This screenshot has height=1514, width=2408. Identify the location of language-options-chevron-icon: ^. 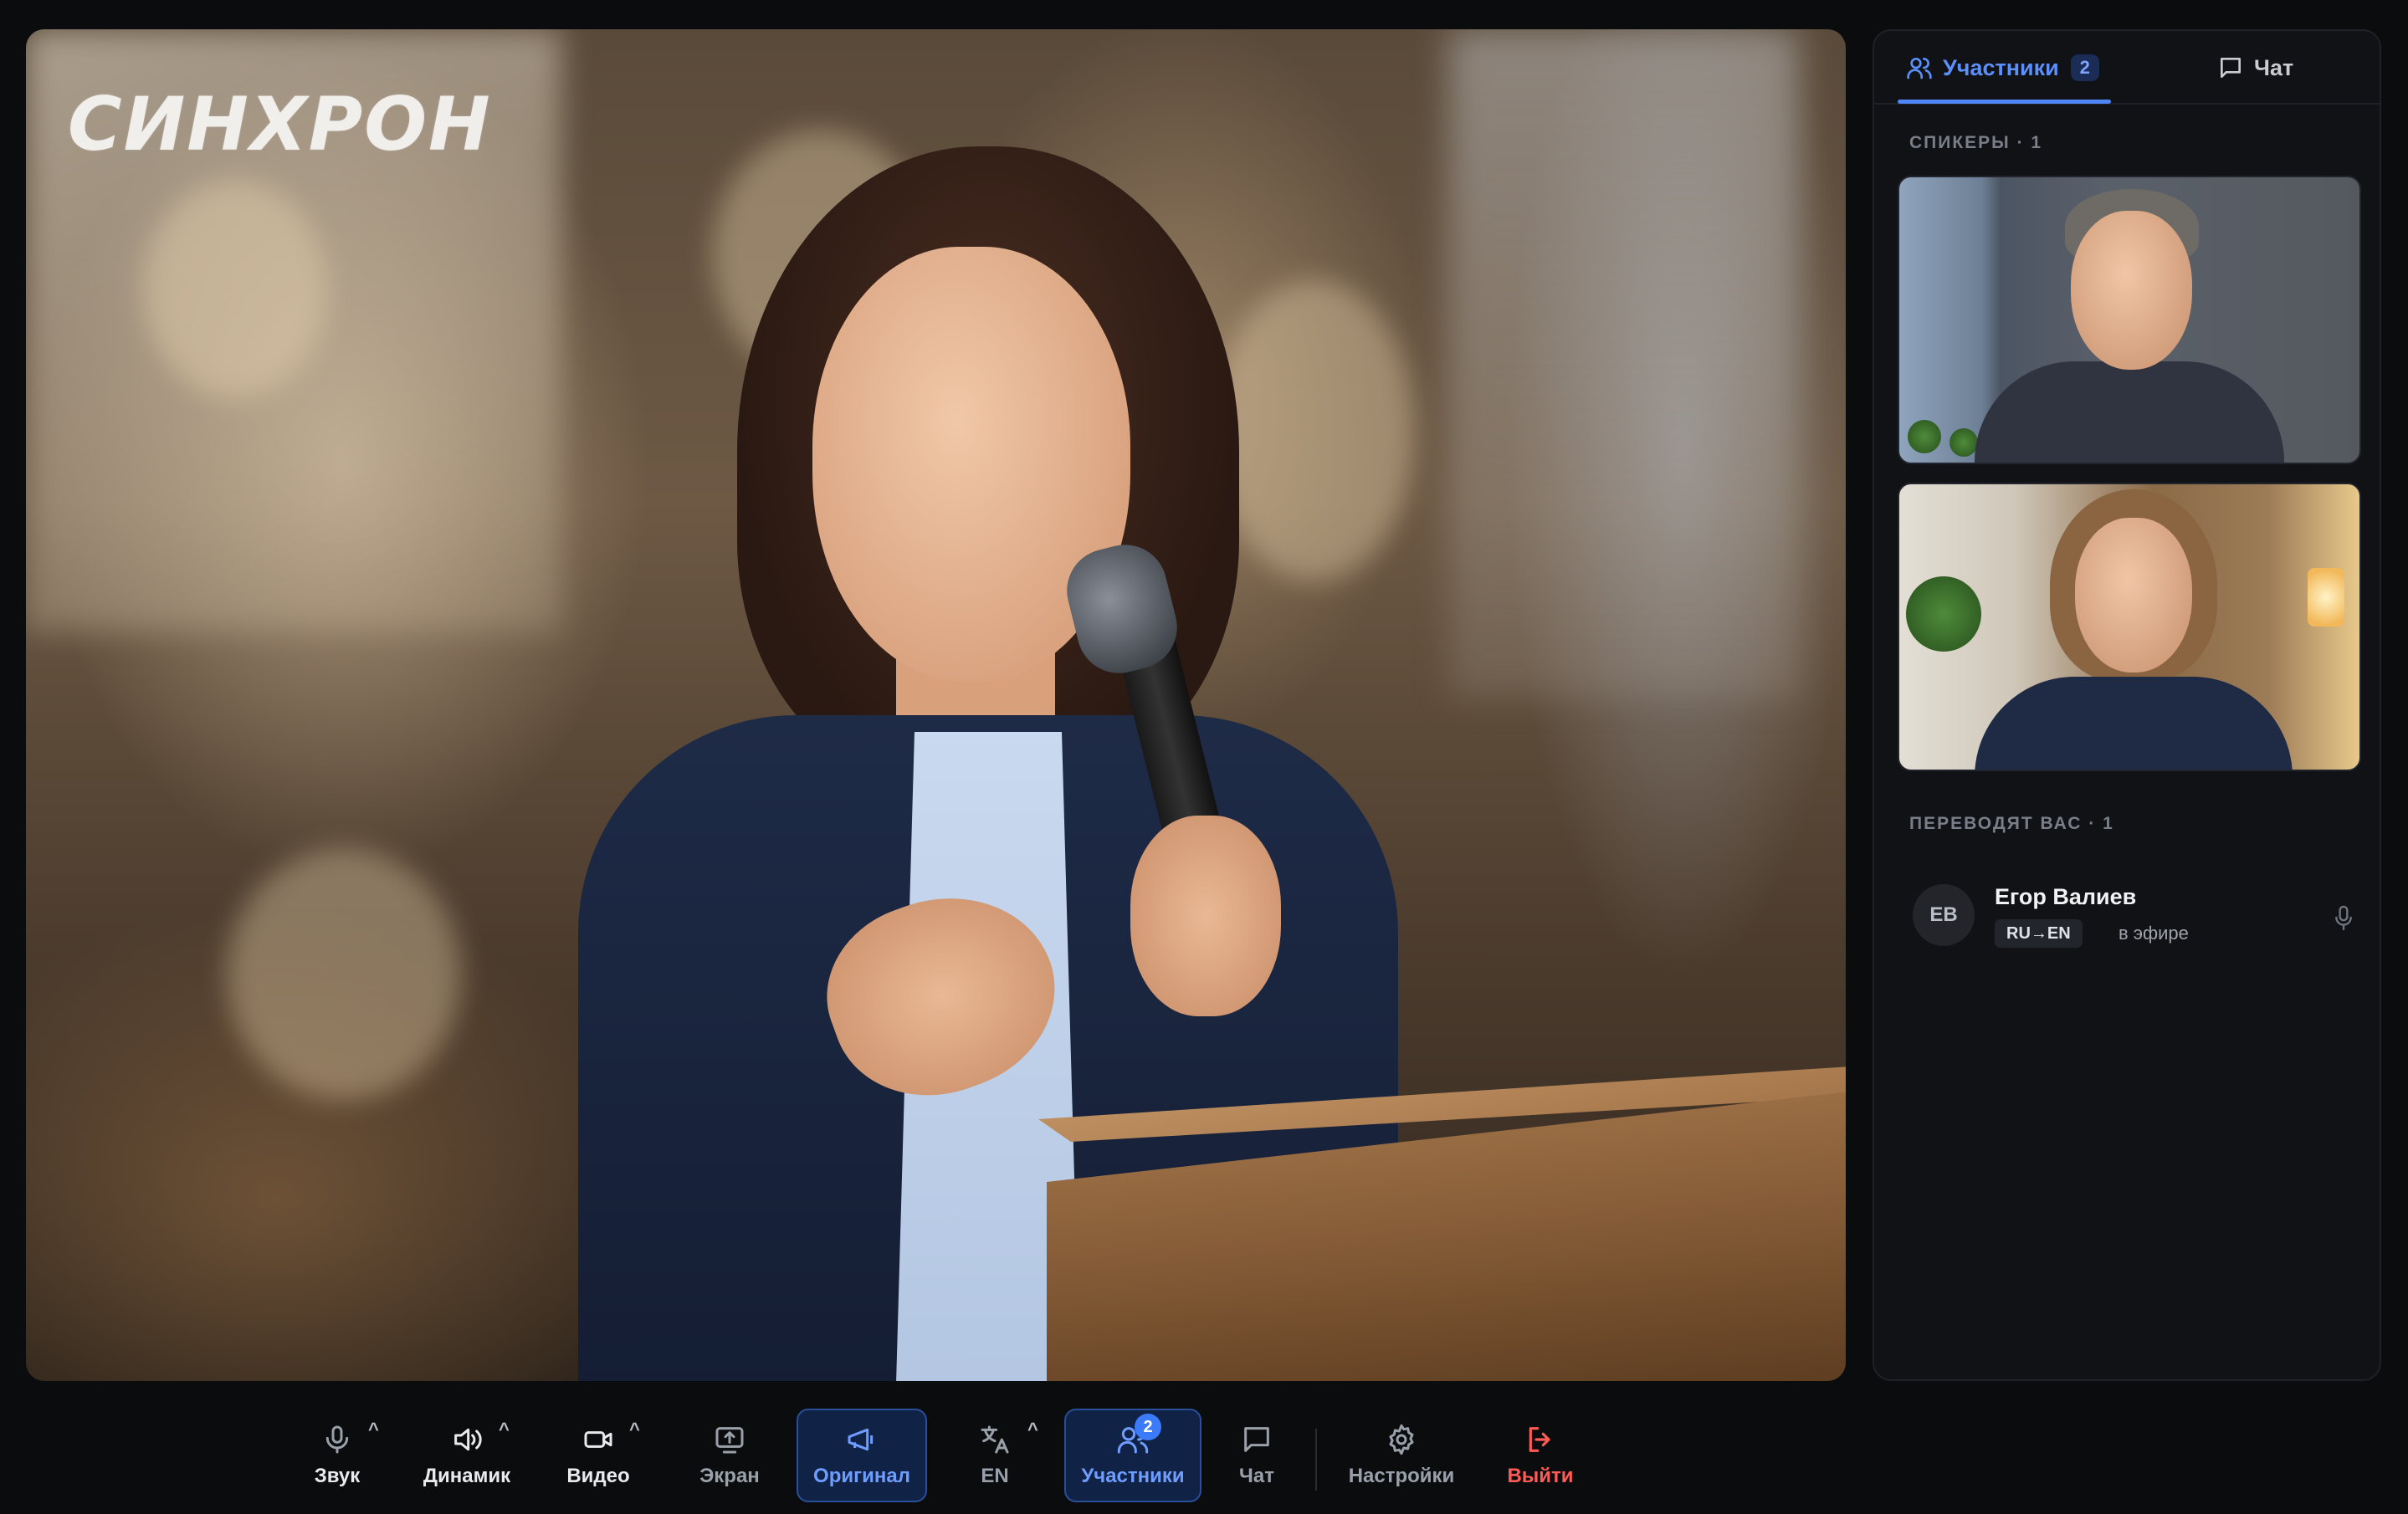
(1035, 1429).